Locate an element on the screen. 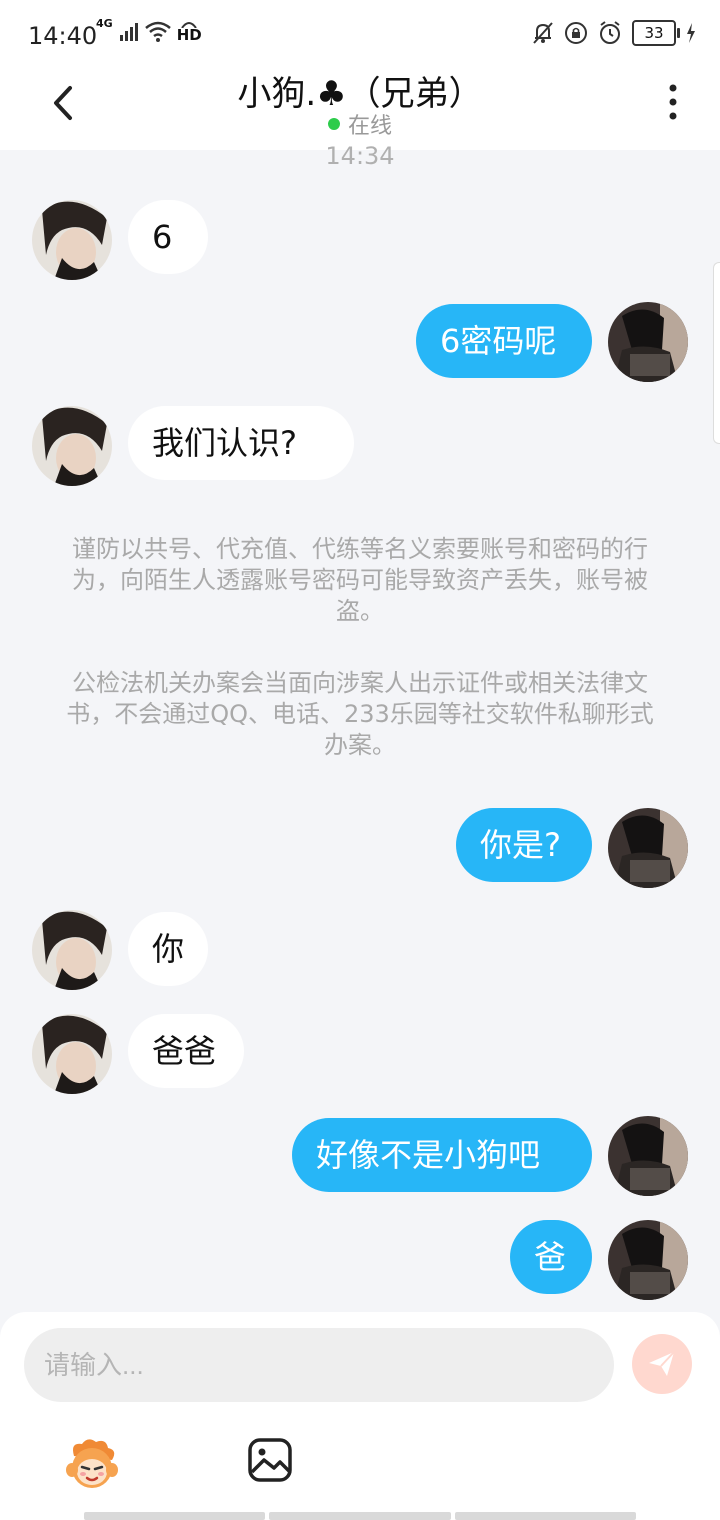 Image resolution: width=720 pixels, height=1520 pixels. send-icon is located at coordinates (662, 1363).